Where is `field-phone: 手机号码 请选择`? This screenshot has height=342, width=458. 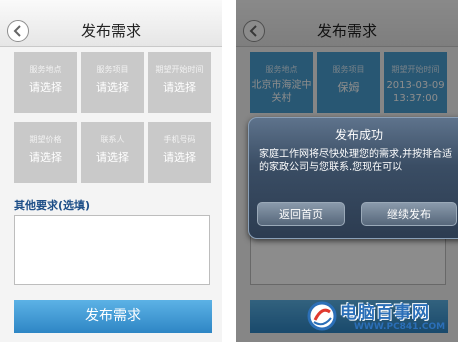
field-phone: 手机号码 请选择 is located at coordinates (179, 152).